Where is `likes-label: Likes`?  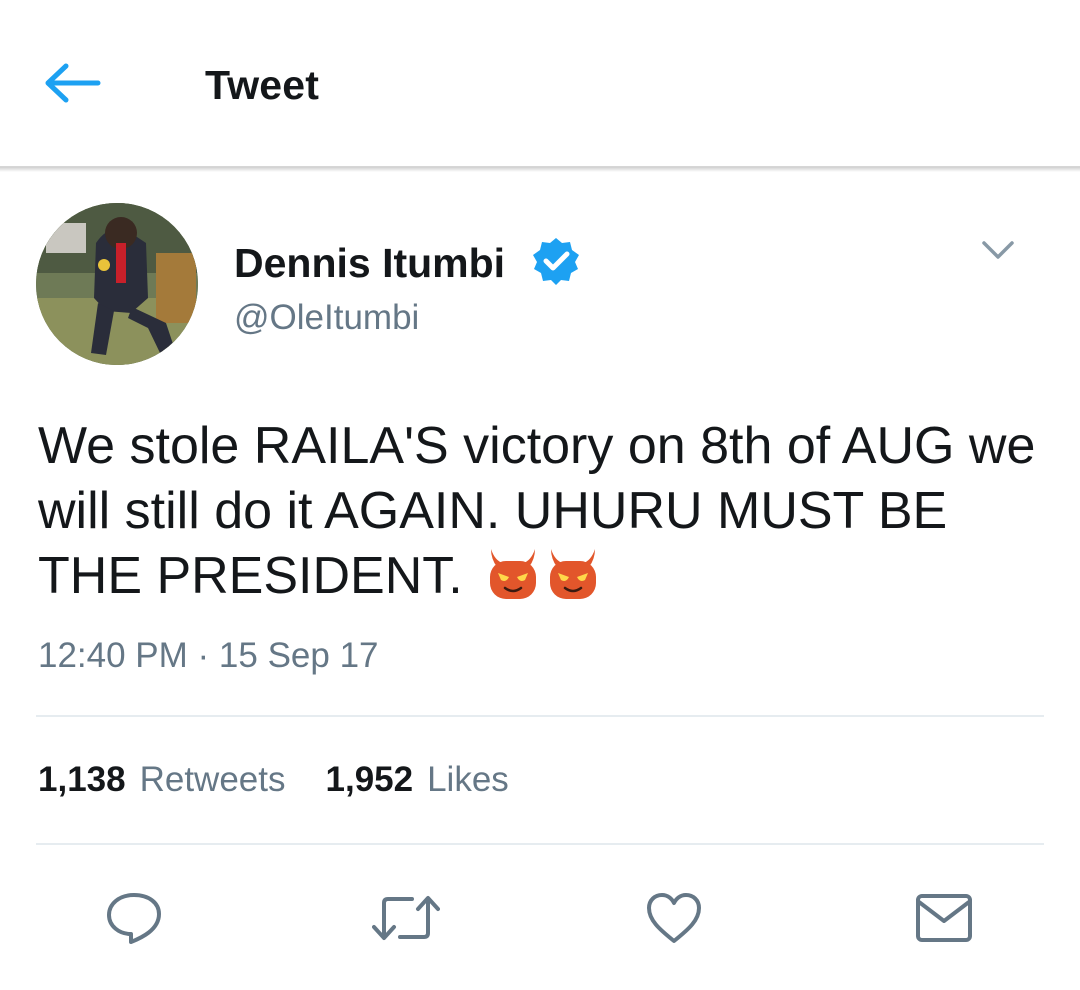
likes-label: Likes is located at coordinates (468, 779).